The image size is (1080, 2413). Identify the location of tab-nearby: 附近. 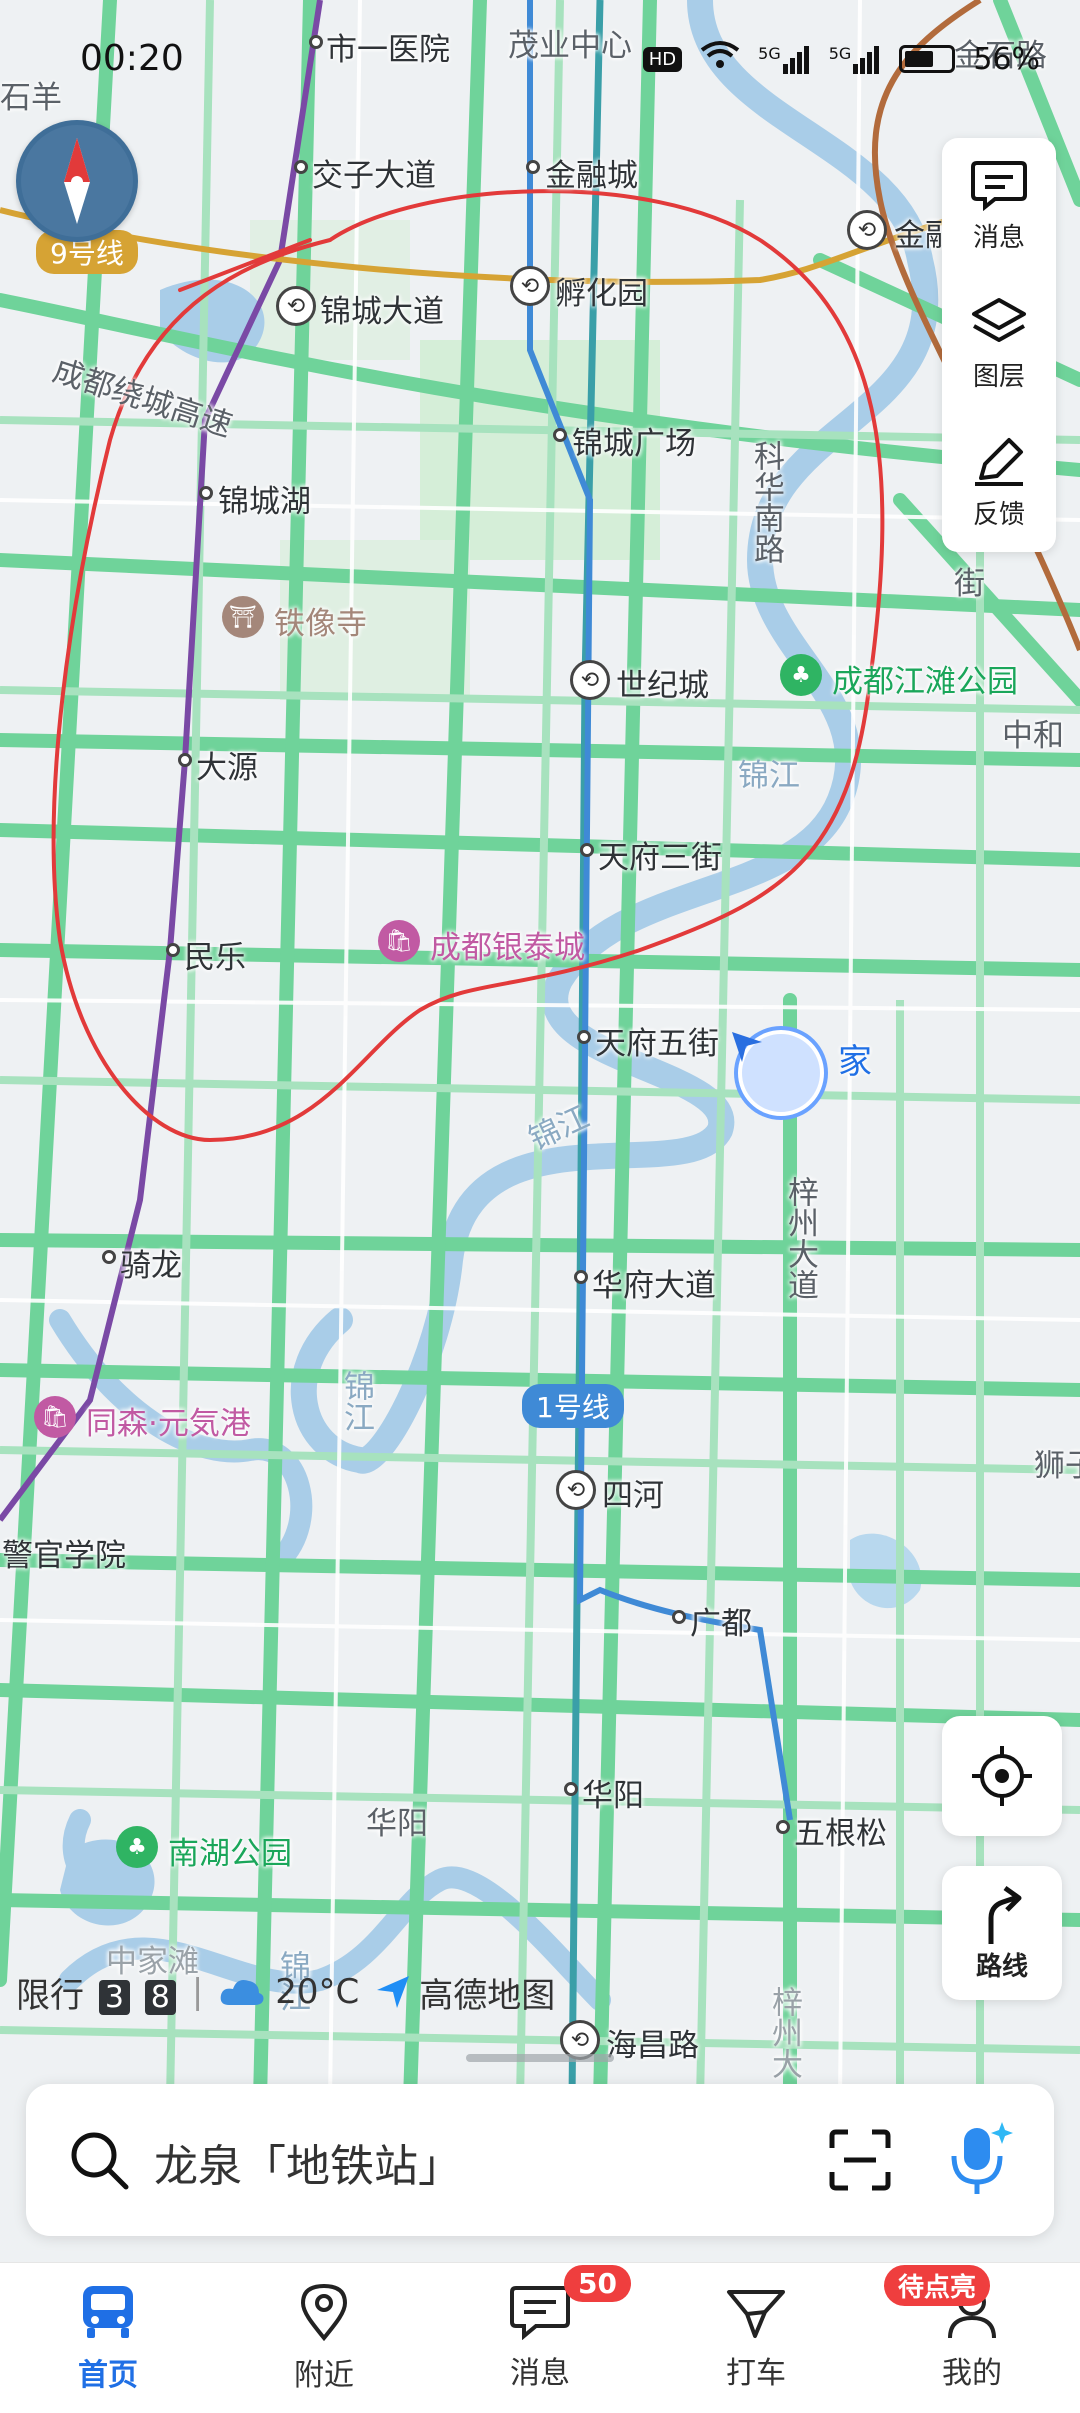
(324, 2338).